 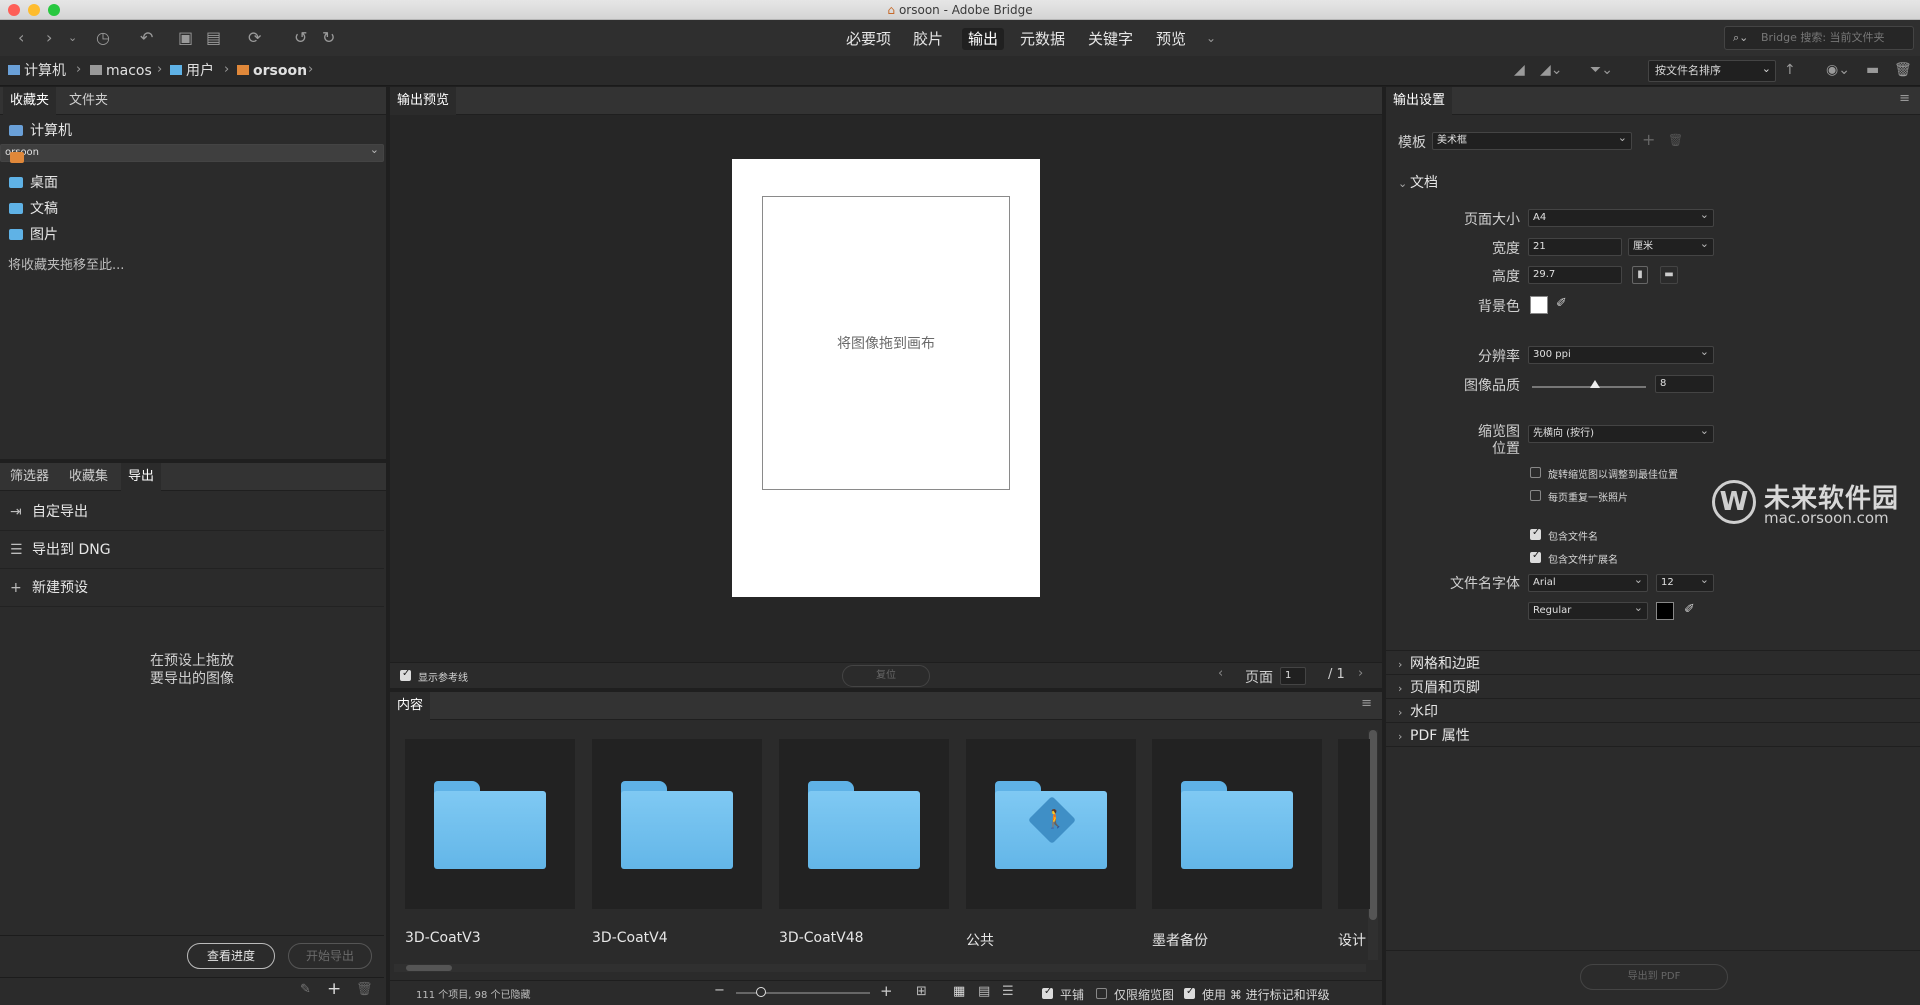 What do you see at coordinates (1588, 610) in the screenshot?
I see `font-style-select: Regular` at bounding box center [1588, 610].